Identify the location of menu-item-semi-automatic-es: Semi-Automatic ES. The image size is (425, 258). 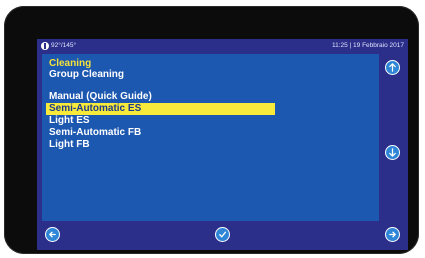
(160, 109).